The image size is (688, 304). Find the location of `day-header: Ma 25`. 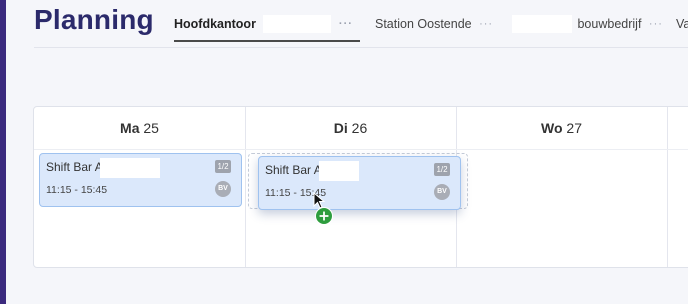

day-header: Ma 25 is located at coordinates (139, 128).